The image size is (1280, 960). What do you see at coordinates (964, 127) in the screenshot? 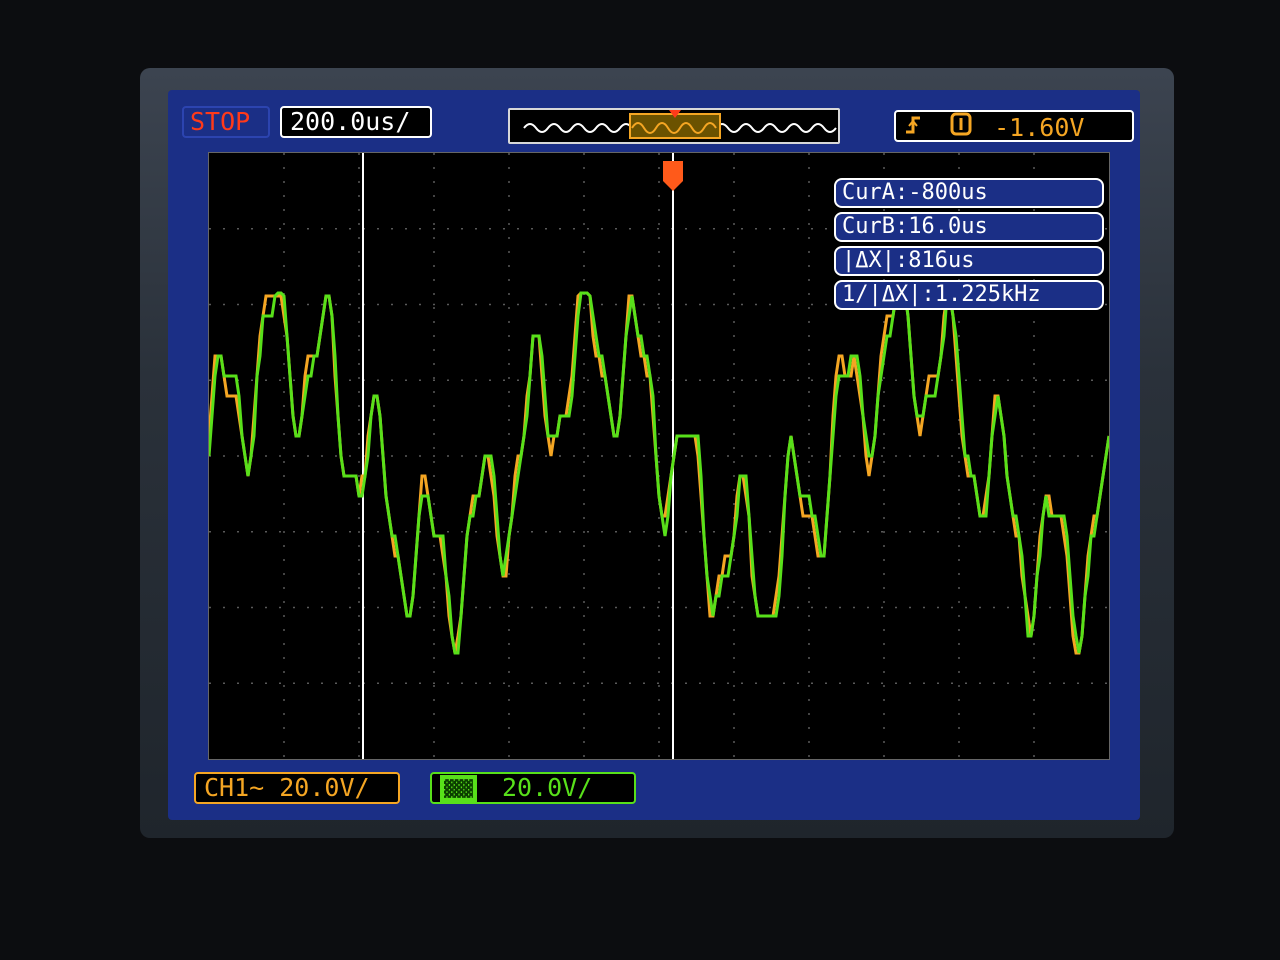
I see `ch1-trigger-icon` at bounding box center [964, 127].